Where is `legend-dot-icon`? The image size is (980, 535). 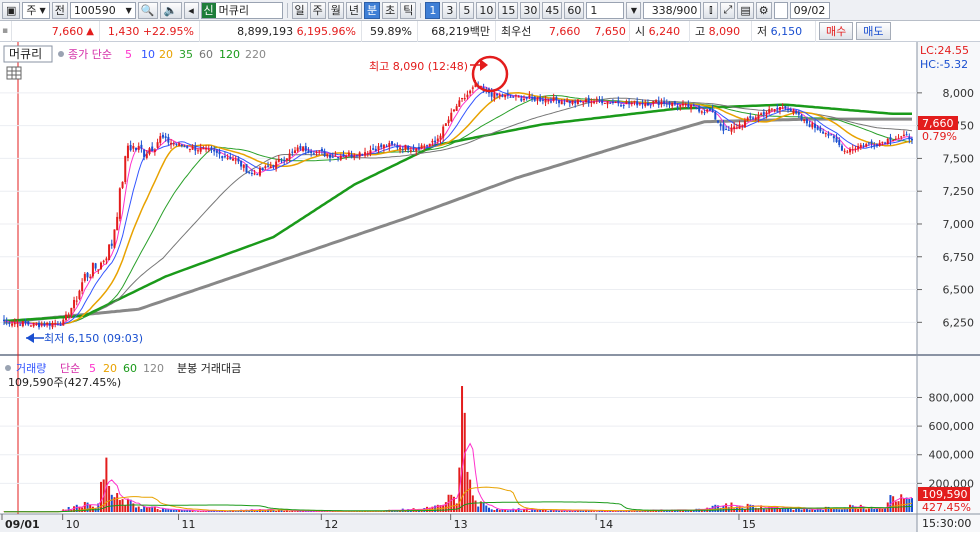
legend-dot-icon is located at coordinates (8, 368).